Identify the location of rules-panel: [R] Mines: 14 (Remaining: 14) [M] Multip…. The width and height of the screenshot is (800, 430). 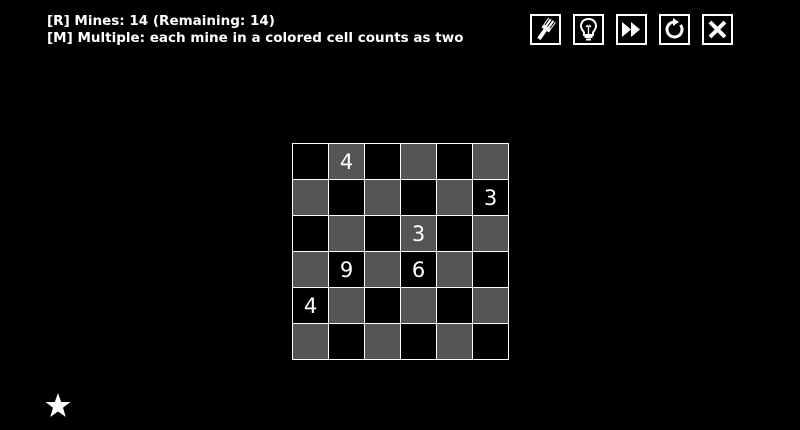
(255, 30).